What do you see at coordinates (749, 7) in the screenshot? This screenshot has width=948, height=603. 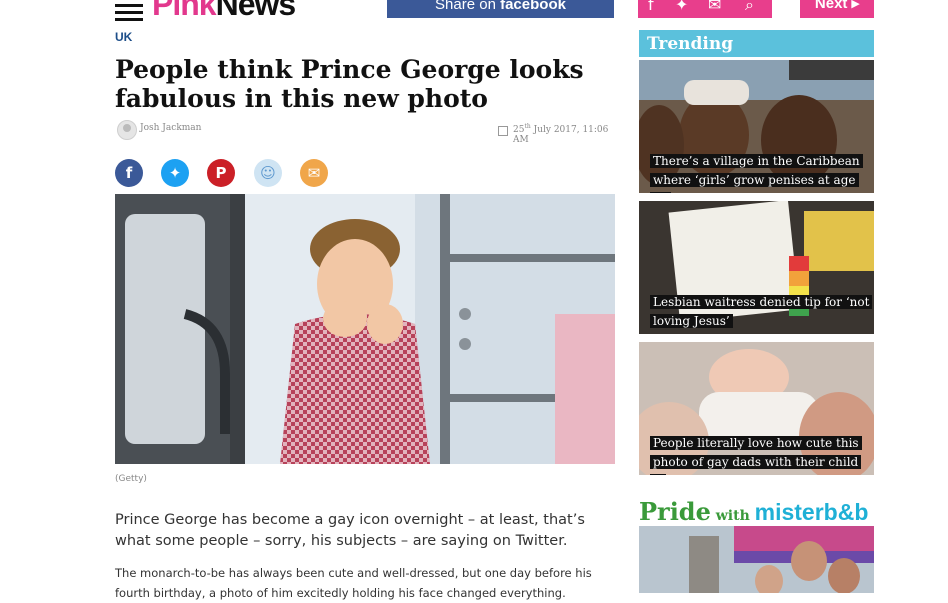 I see `search-icon: ⌕` at bounding box center [749, 7].